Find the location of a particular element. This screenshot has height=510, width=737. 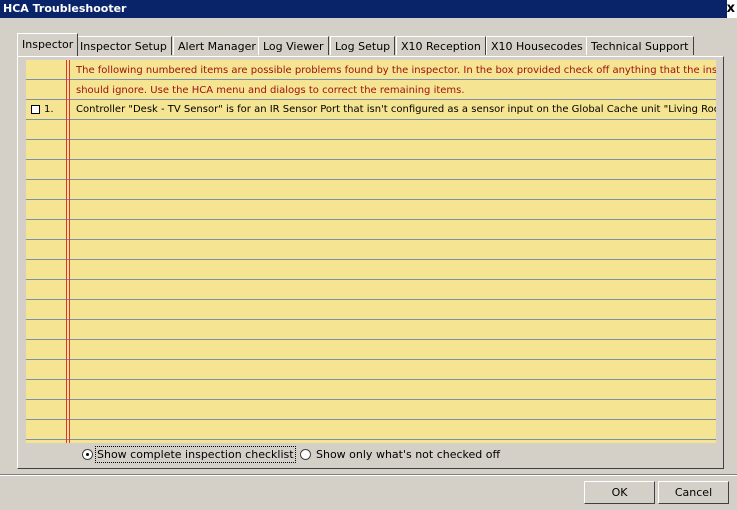

item-checkbox is located at coordinates (35, 109).